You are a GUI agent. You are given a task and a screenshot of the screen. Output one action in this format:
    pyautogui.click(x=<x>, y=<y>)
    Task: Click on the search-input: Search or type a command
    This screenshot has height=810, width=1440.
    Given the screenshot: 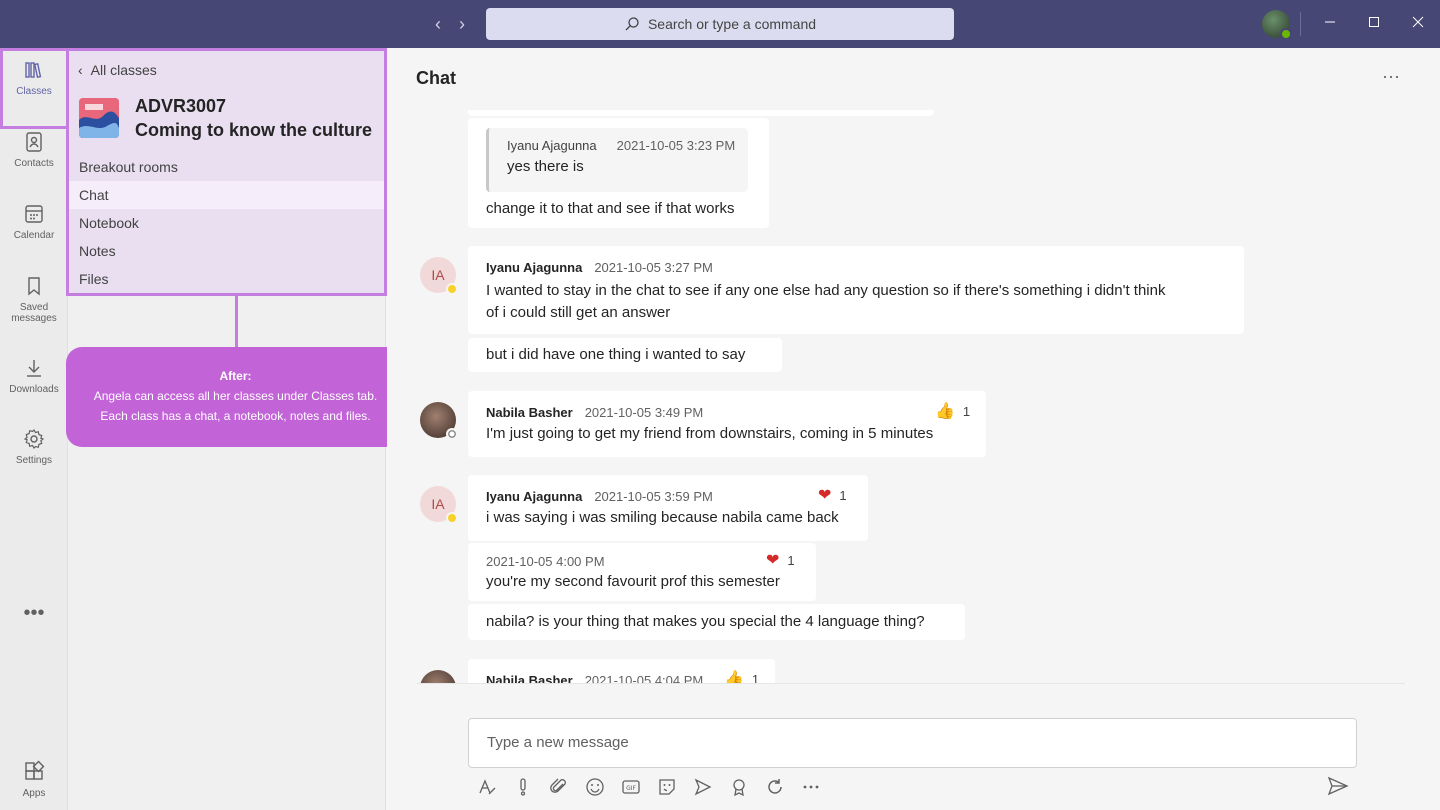 What is the action you would take?
    pyautogui.click(x=720, y=24)
    